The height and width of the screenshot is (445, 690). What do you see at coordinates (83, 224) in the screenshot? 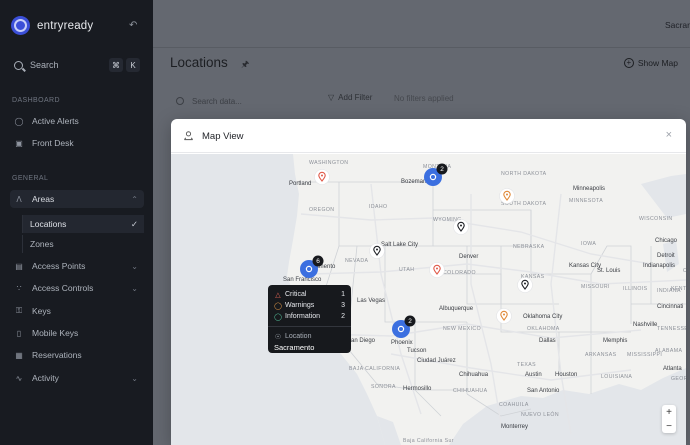
I see `sidebar-subitem-locations: Locations ✓` at bounding box center [83, 224].